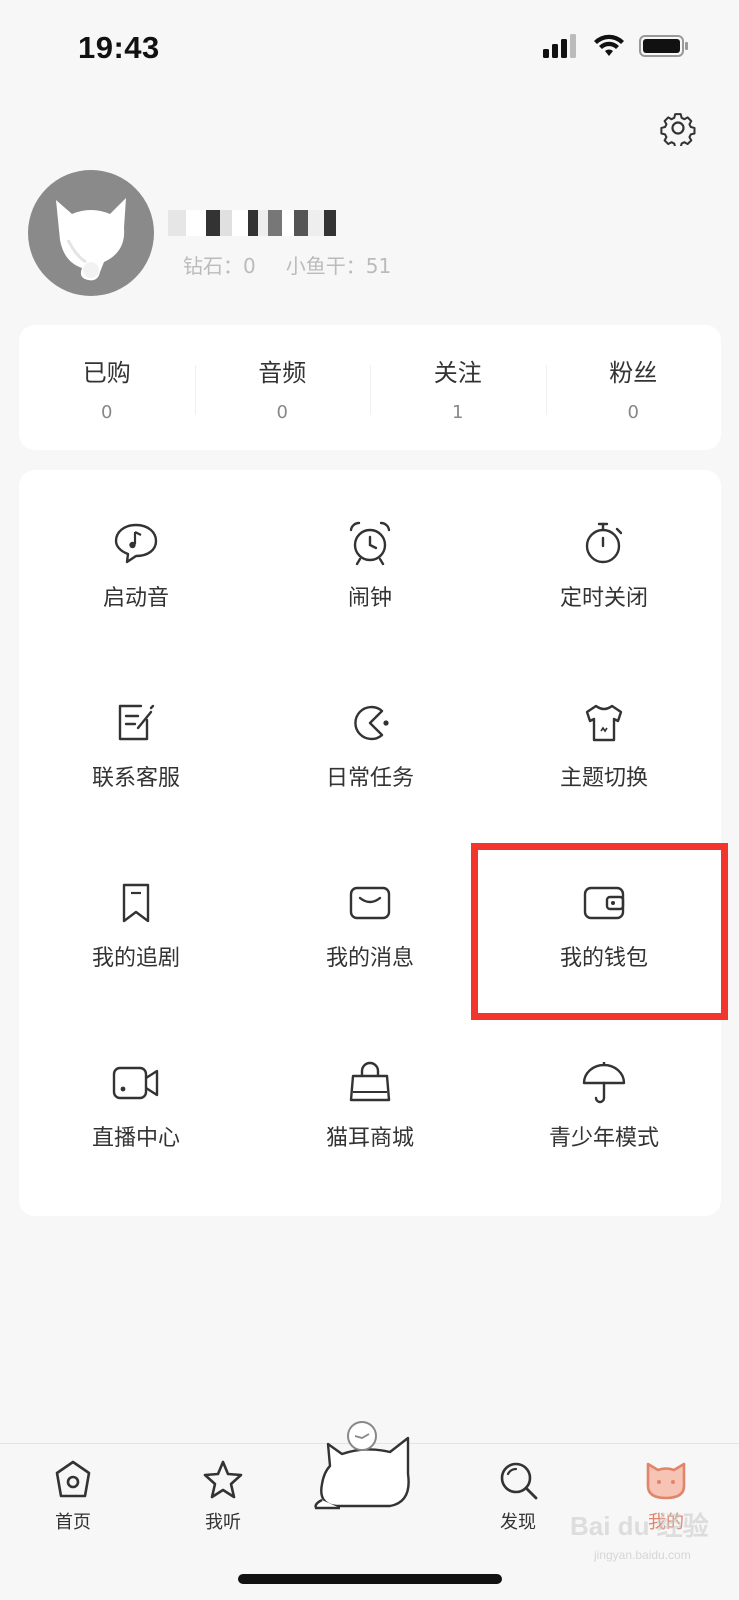  I want to click on settings-button, so click(678, 129).